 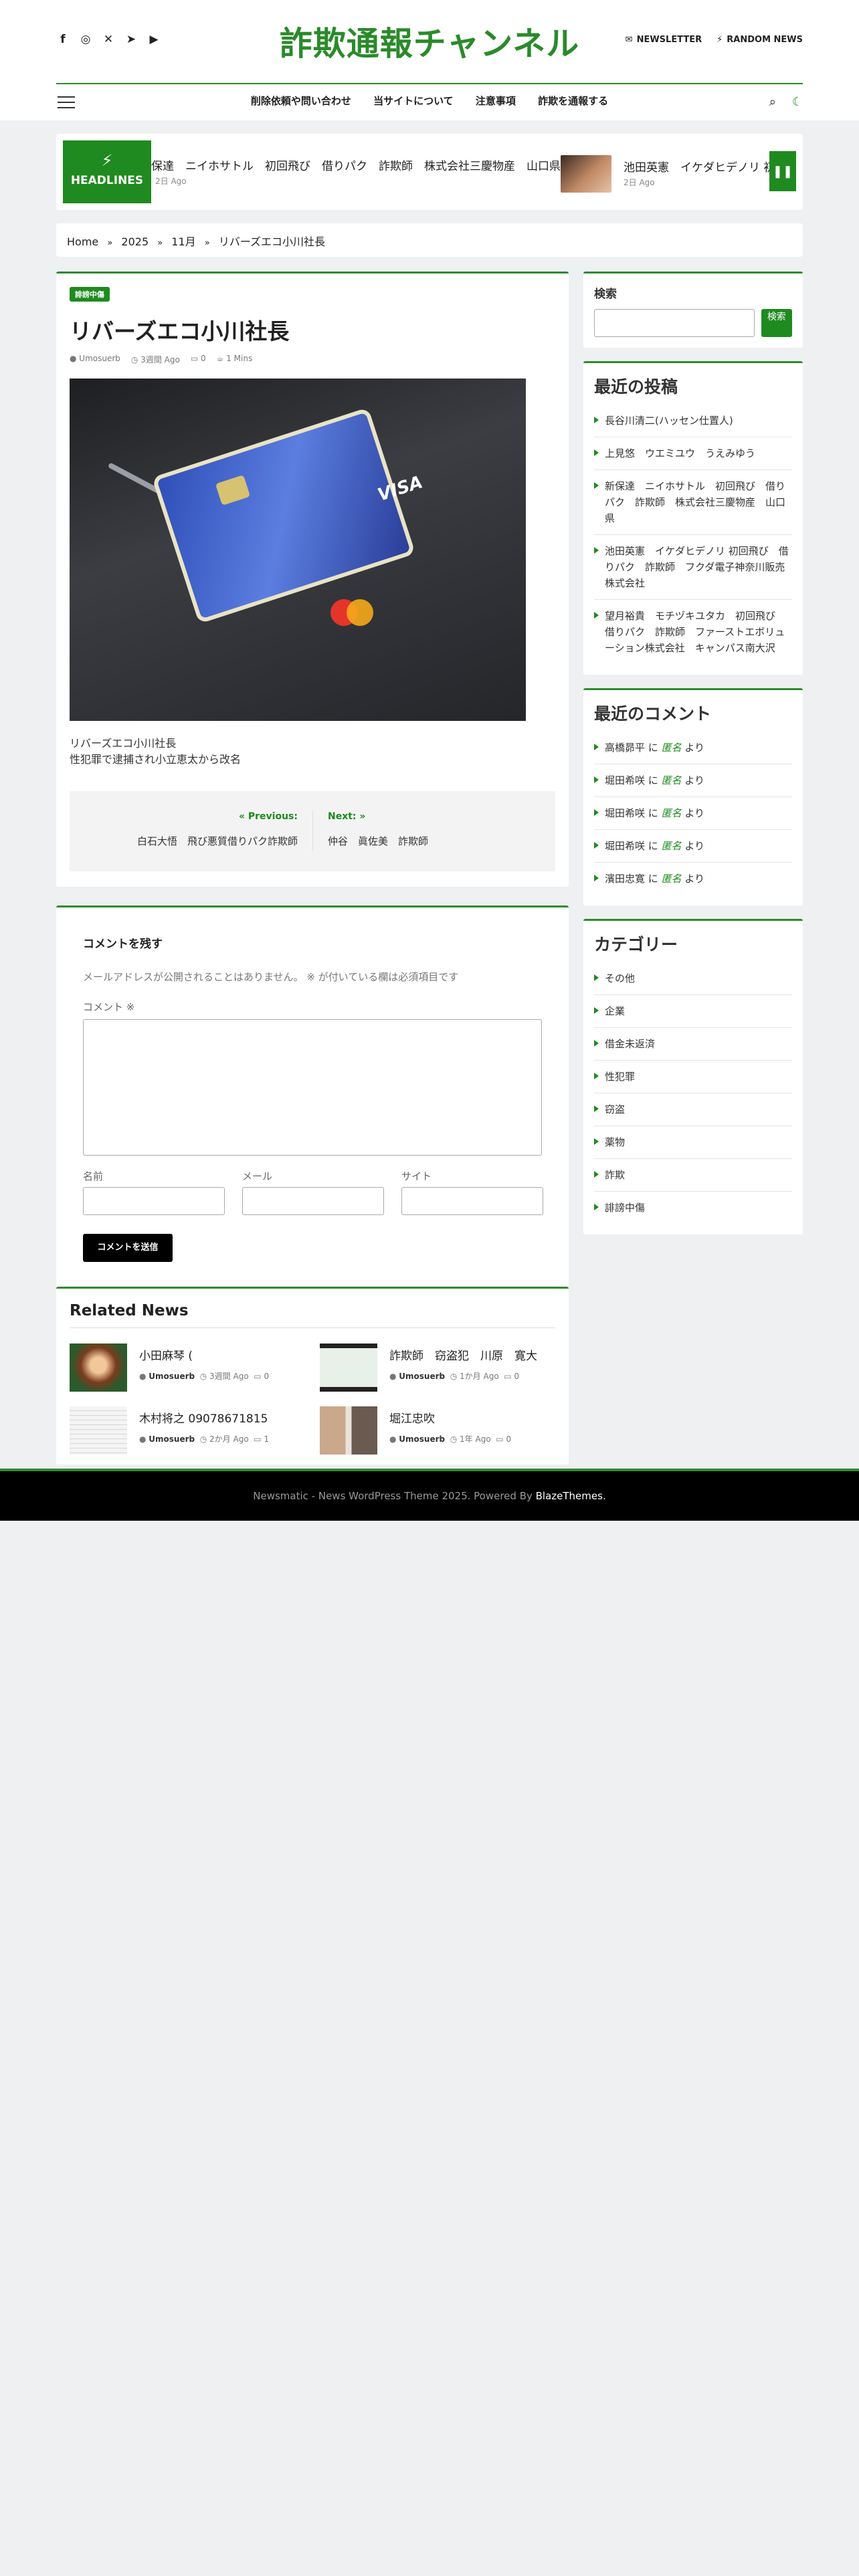 I want to click on comment-textarea, so click(x=312, y=1088).